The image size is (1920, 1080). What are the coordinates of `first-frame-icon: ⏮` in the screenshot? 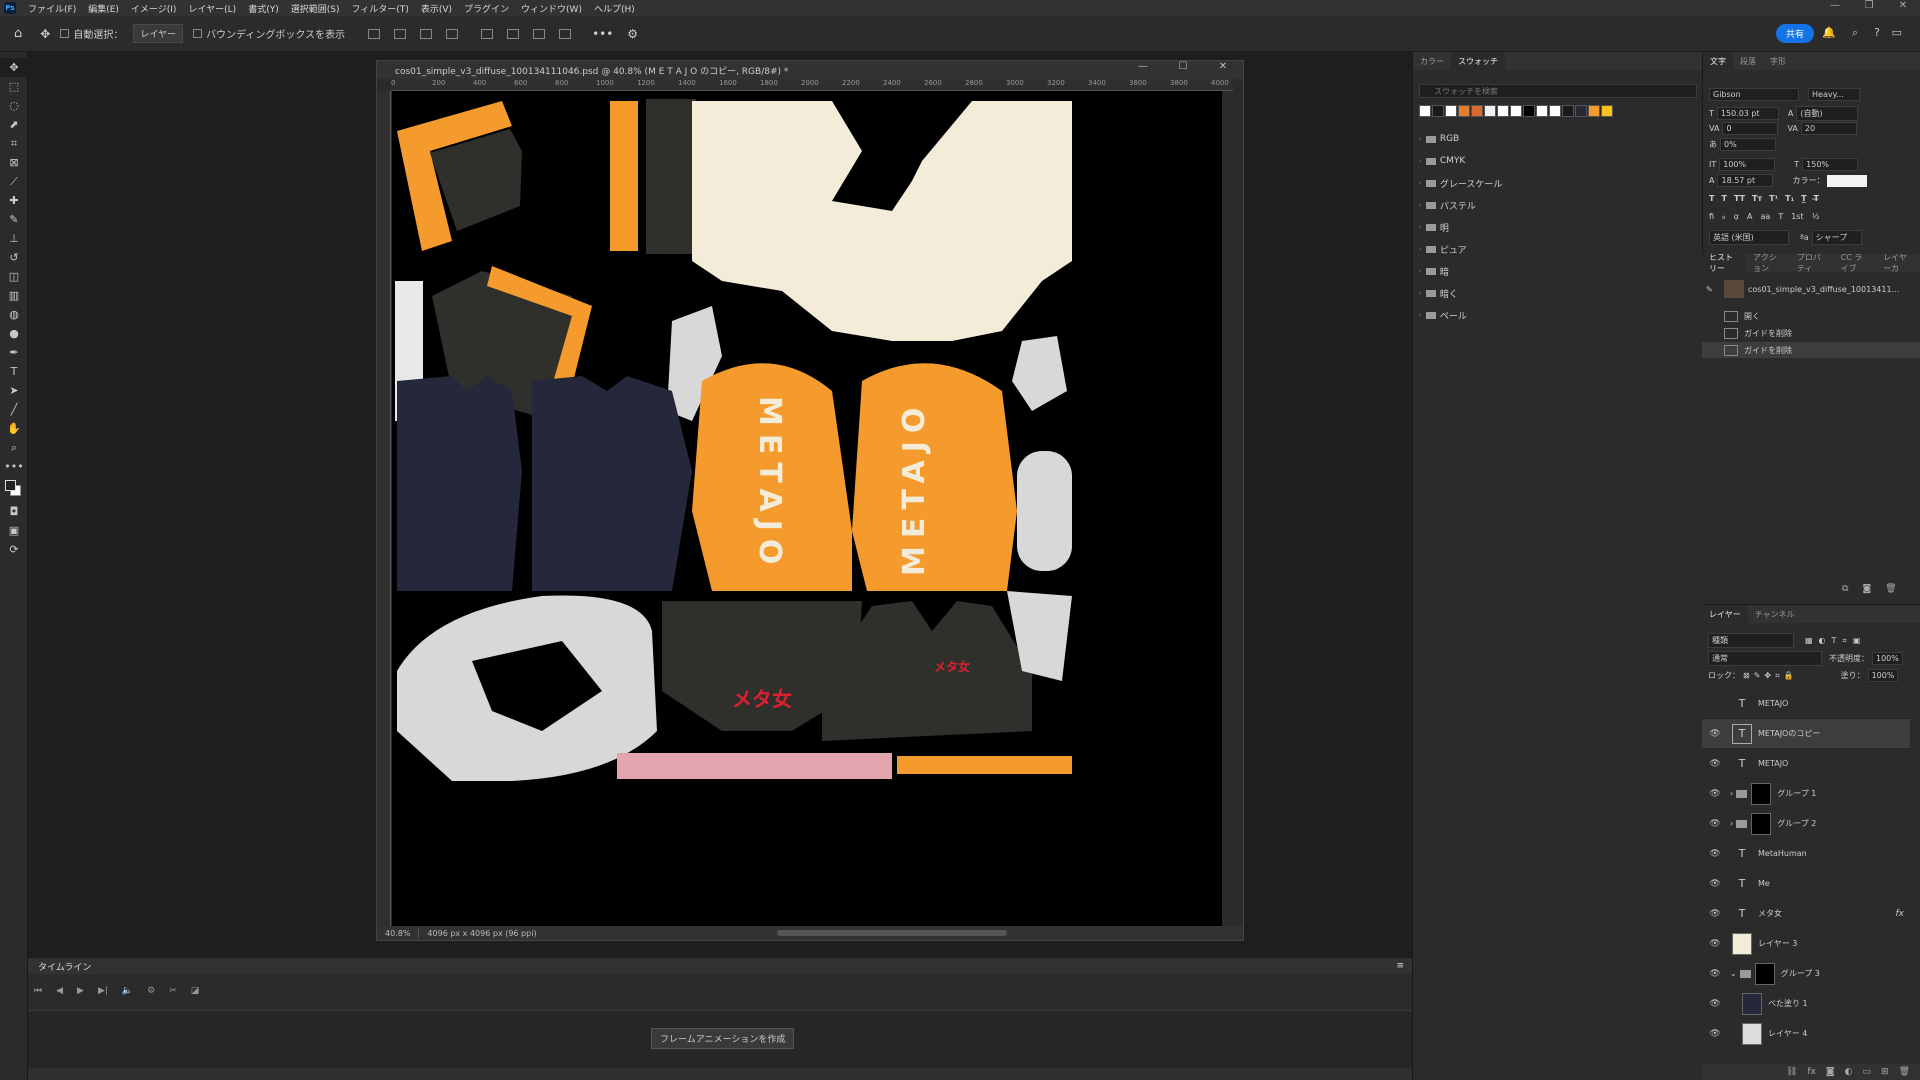 It's located at (38, 991).